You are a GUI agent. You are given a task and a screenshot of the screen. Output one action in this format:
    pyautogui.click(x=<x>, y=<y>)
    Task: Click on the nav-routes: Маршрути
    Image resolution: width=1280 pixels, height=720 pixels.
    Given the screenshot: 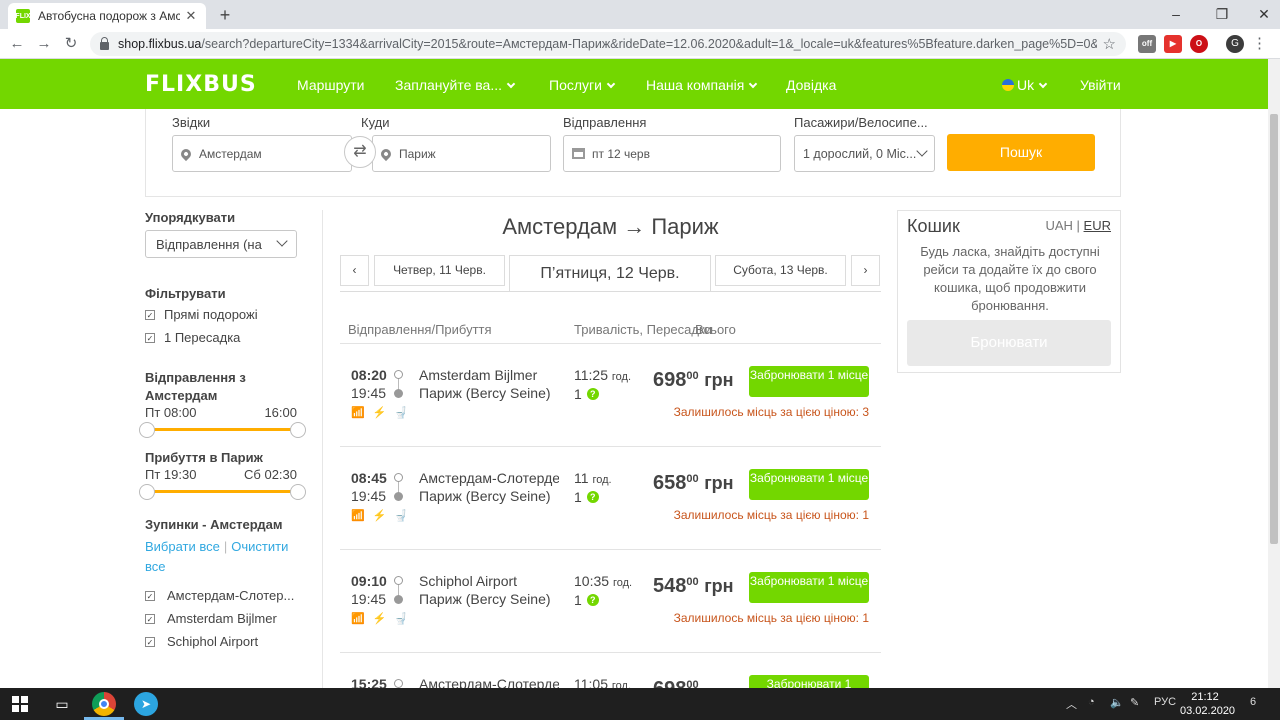 What is the action you would take?
    pyautogui.click(x=330, y=85)
    